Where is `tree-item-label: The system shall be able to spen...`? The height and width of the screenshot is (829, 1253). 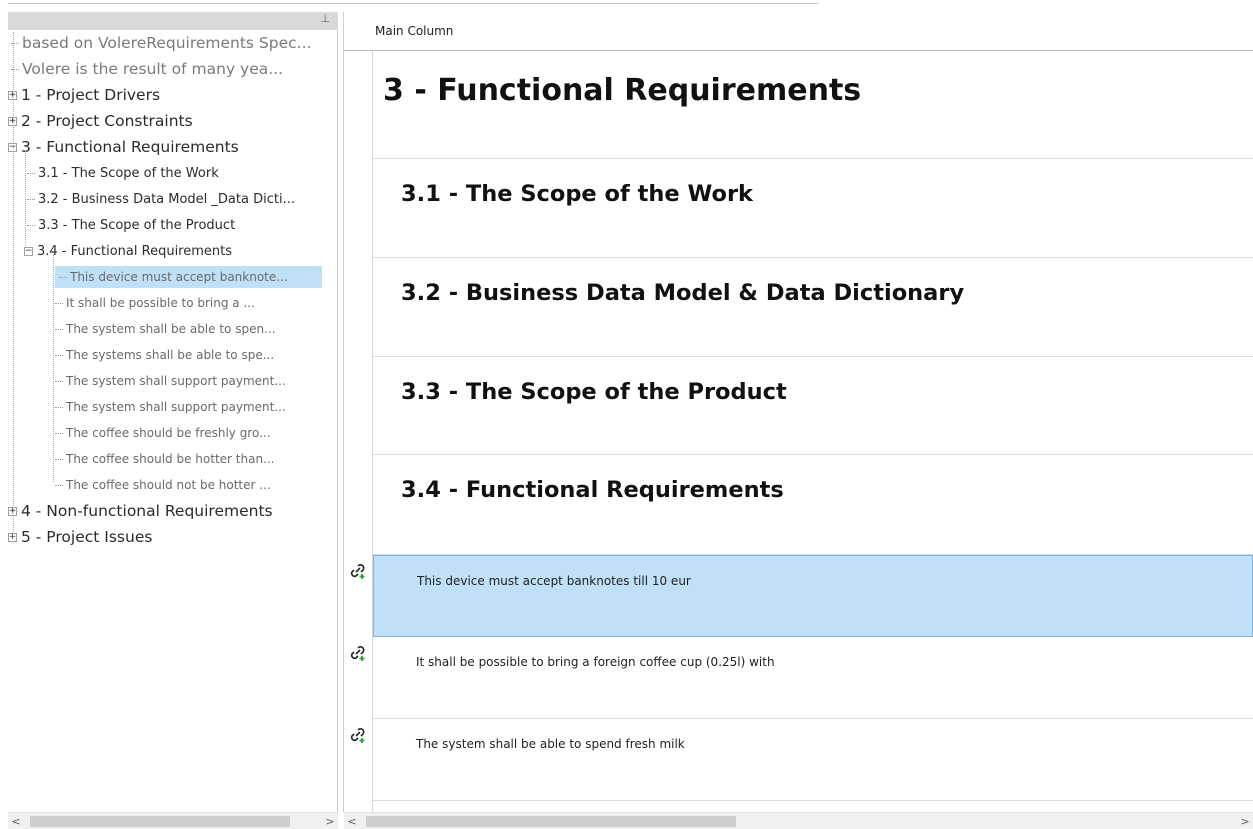
tree-item-label: The system shall be able to spen... is located at coordinates (171, 329).